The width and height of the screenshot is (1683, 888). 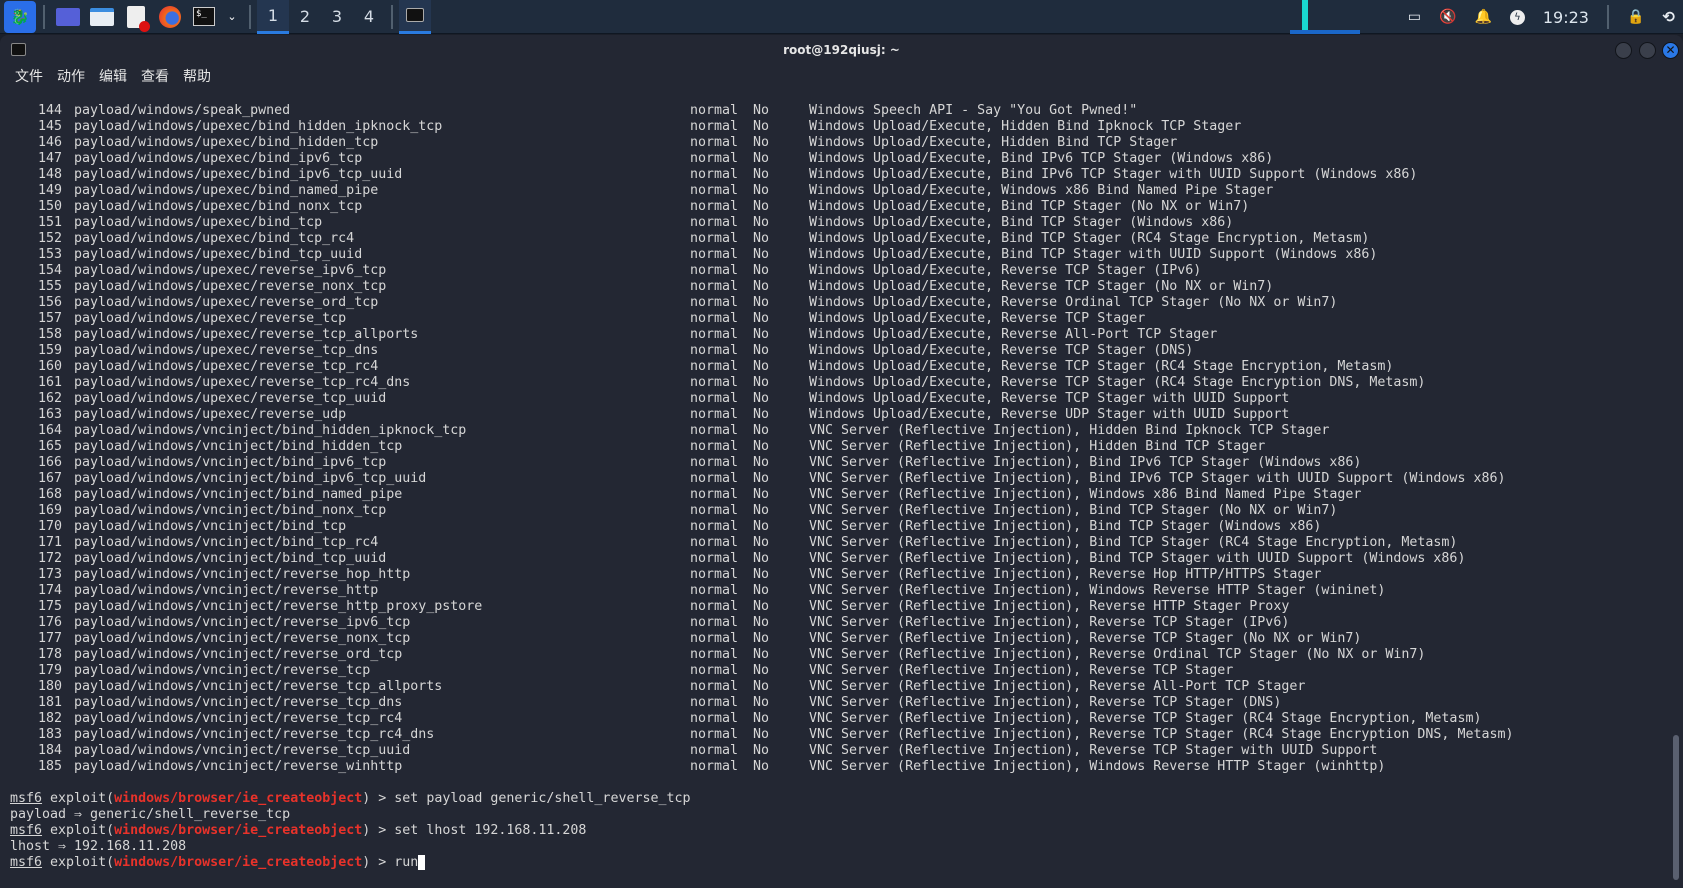 What do you see at coordinates (1447, 17) in the screenshot?
I see `volume-muted-icon: 🔇` at bounding box center [1447, 17].